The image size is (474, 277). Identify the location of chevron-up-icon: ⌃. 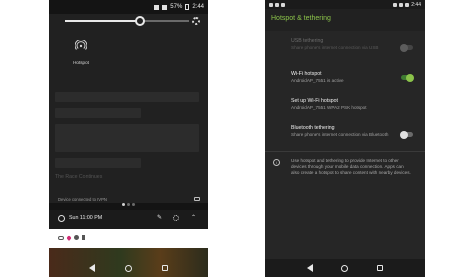
(193, 217).